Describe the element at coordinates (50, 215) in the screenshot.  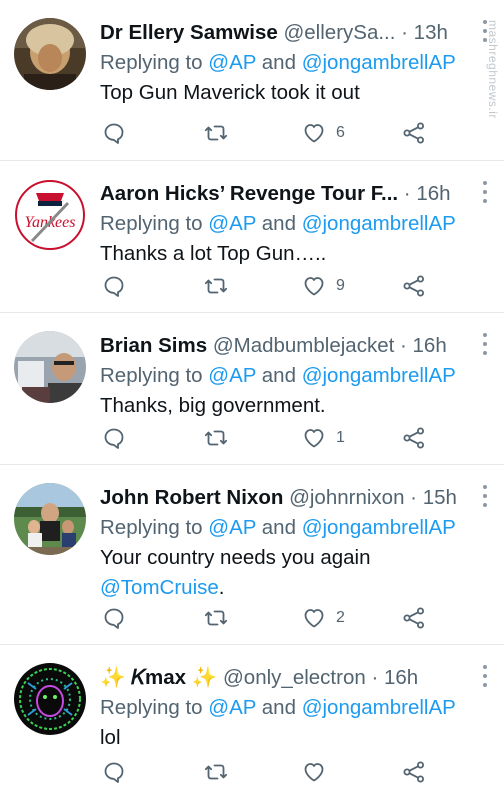
I see `avatar: Yankees` at that location.